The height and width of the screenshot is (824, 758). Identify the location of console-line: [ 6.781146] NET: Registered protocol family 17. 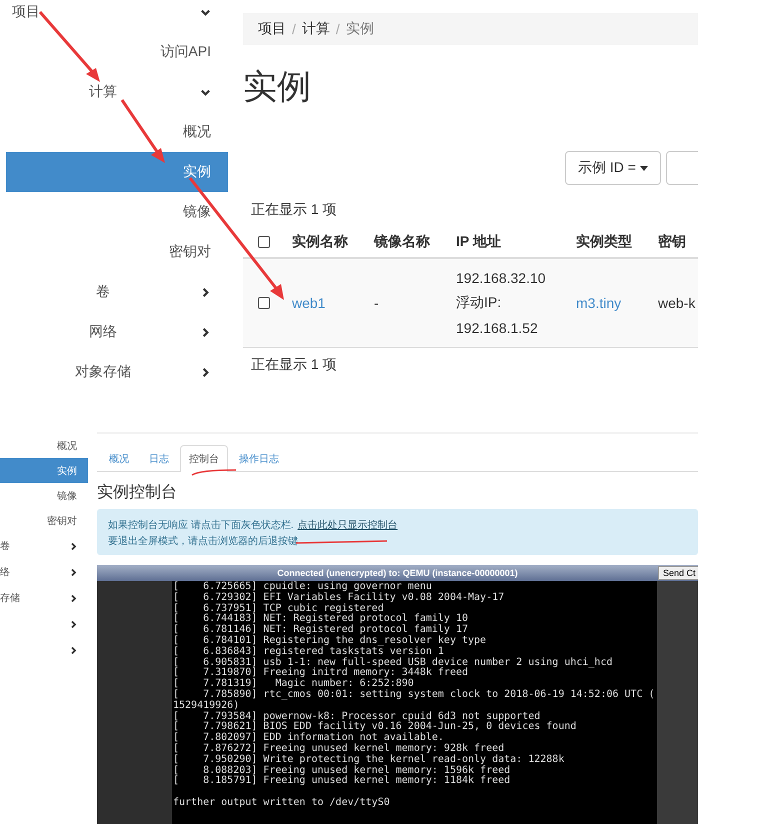
(321, 630).